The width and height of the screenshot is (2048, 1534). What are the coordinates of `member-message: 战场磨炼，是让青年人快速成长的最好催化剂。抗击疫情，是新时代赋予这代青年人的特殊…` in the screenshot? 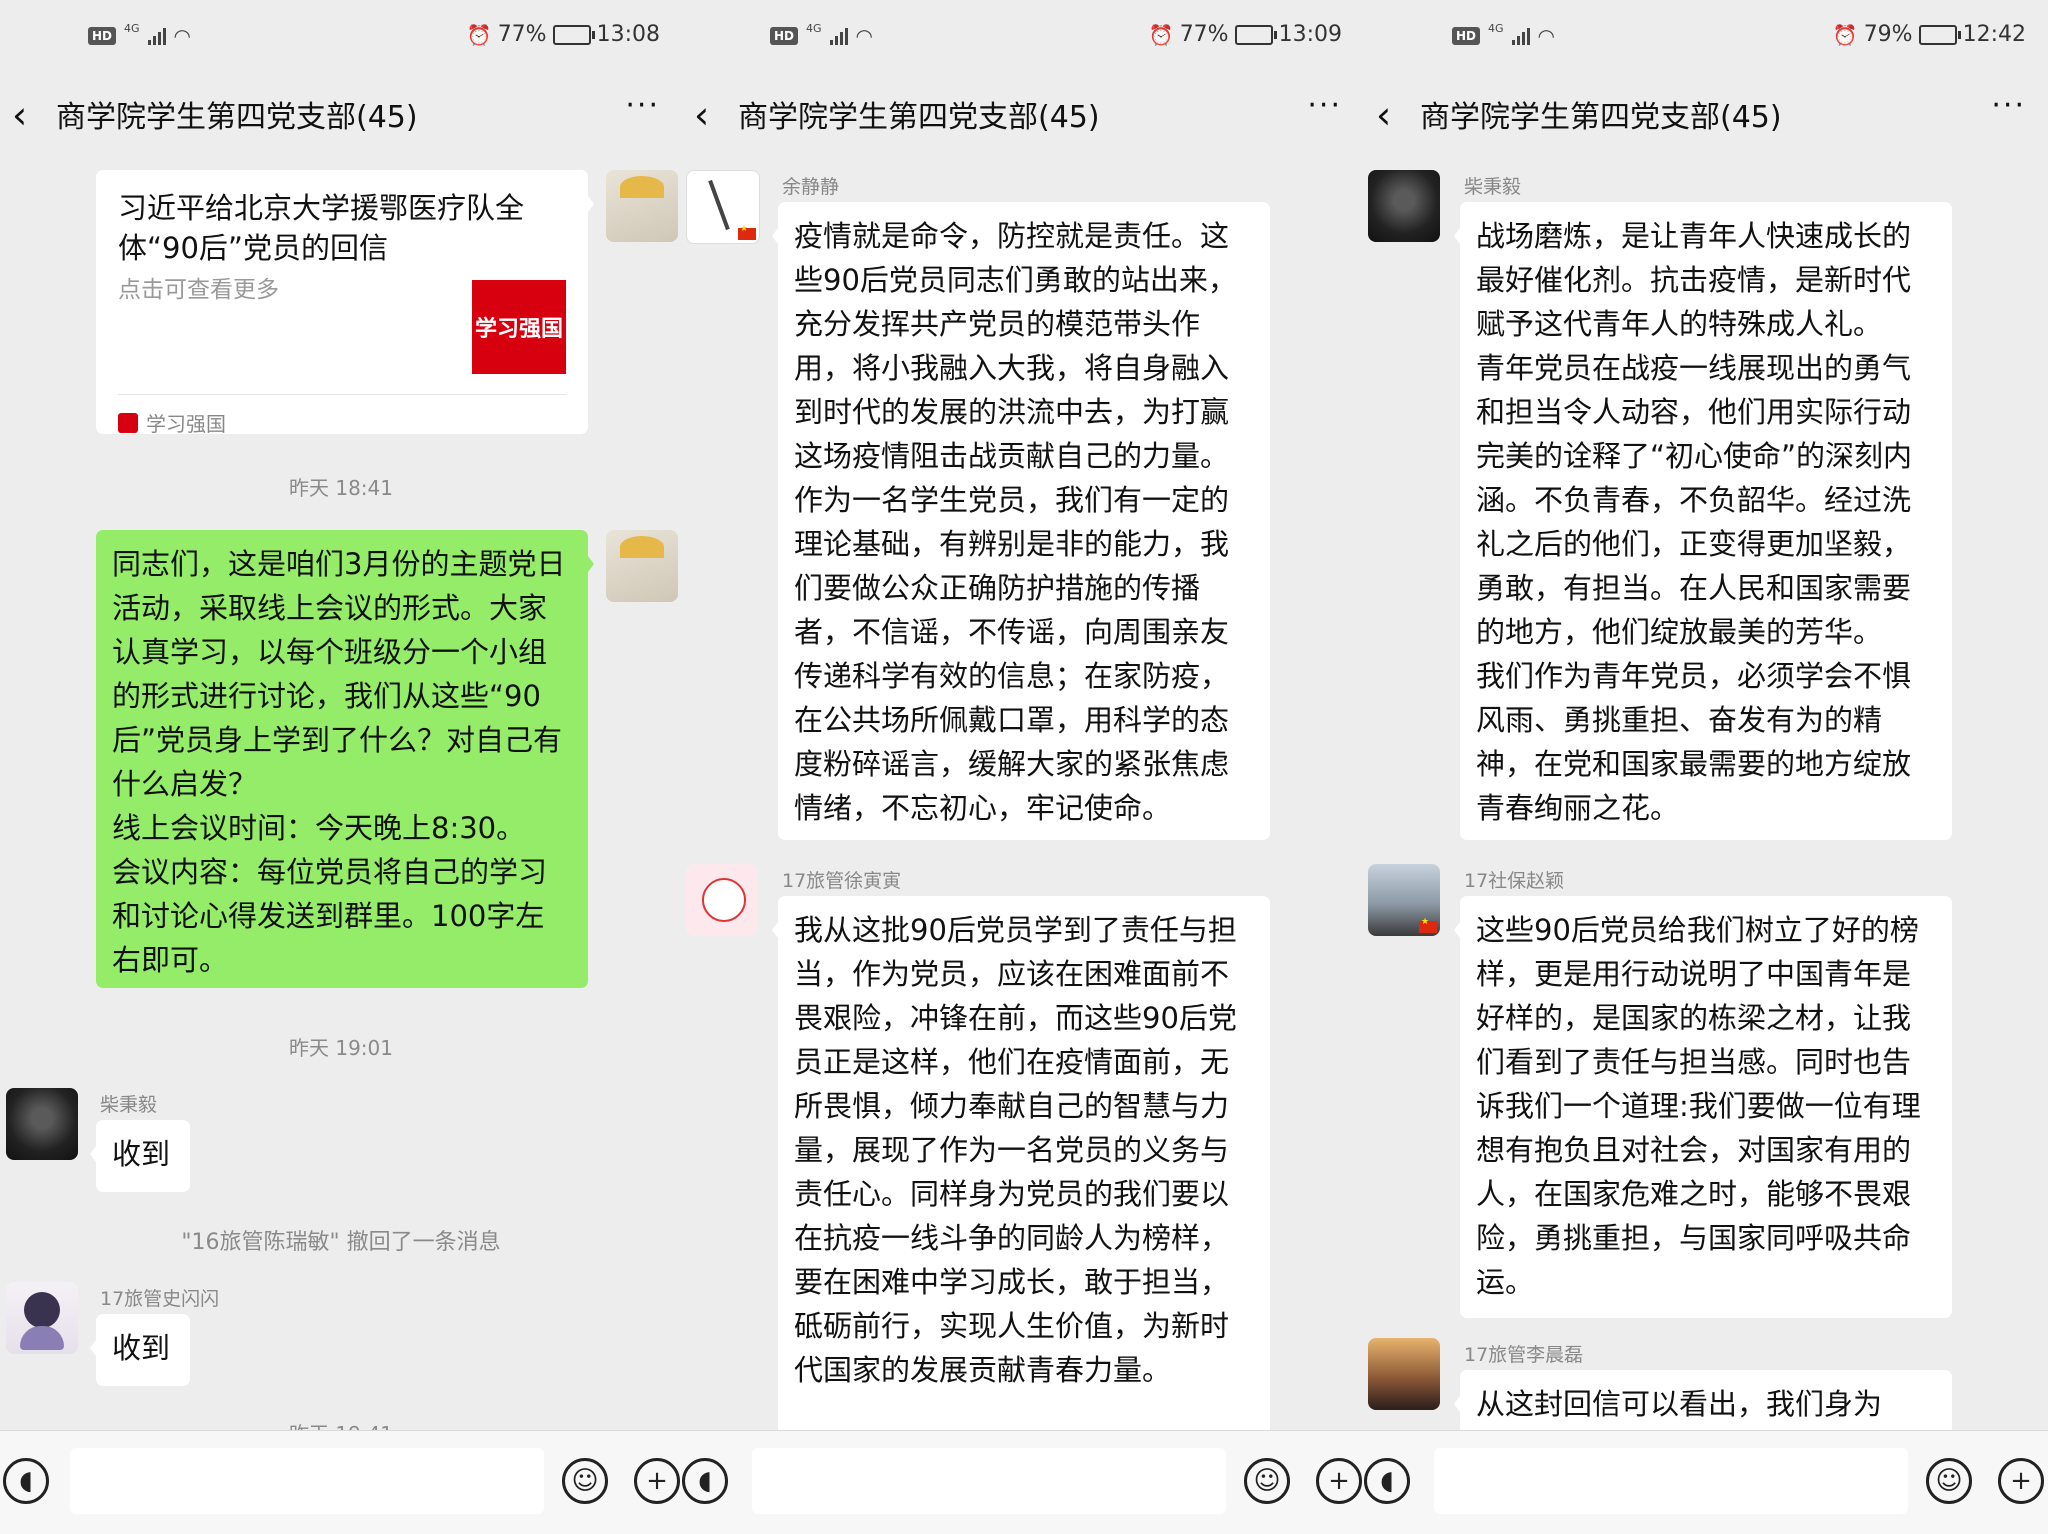 It's located at (1703, 521).